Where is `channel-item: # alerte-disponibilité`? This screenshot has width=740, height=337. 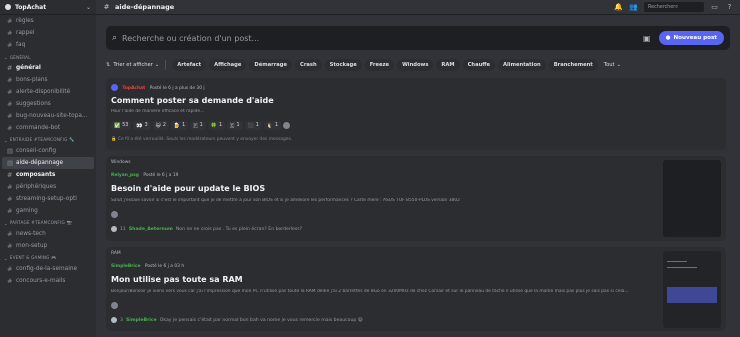 channel-item: # alerte-disponibilité is located at coordinates (48, 92).